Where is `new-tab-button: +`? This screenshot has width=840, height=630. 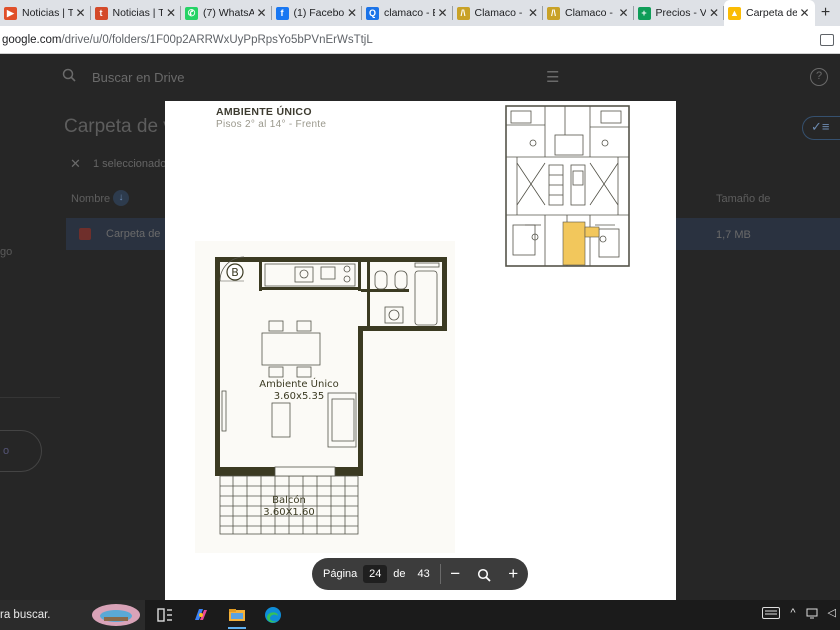
new-tab-button: + is located at coordinates (826, 13).